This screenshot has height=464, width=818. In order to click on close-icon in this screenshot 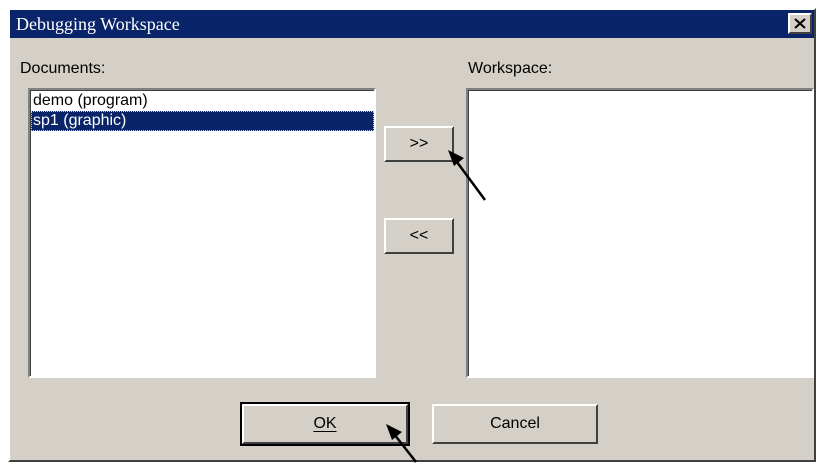, I will do `click(800, 23)`.